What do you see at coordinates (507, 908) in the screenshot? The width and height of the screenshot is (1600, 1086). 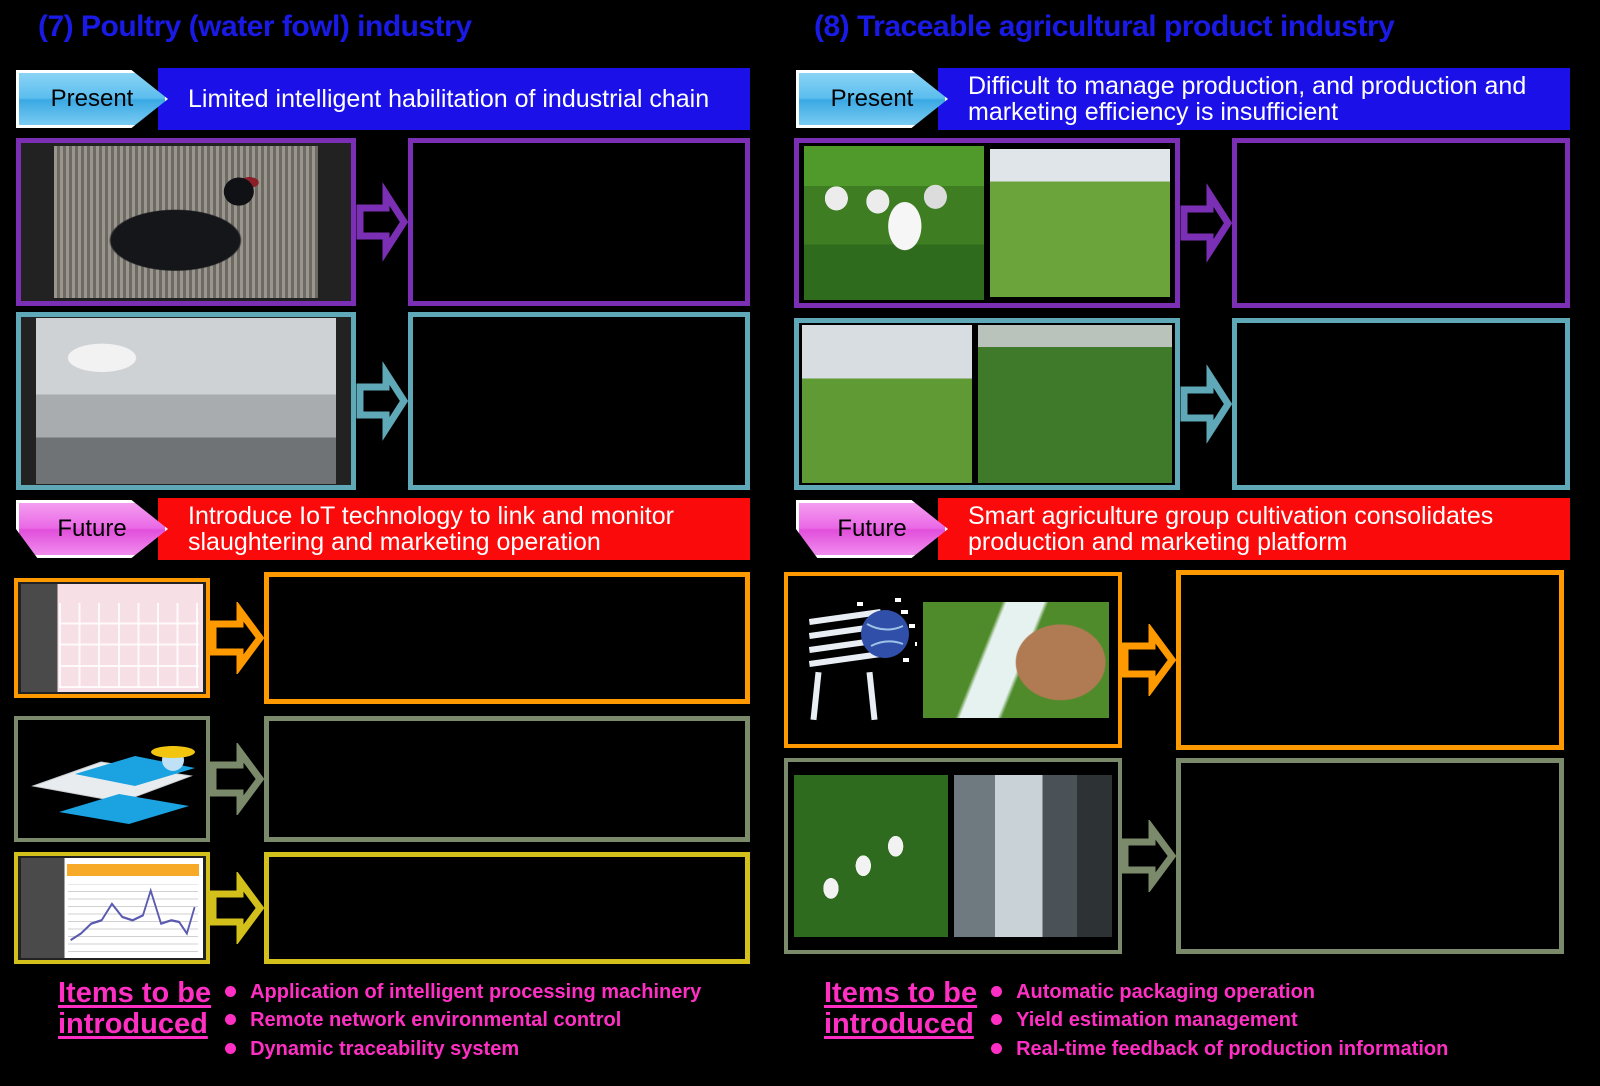 I see `future-row-3-text-poultry` at bounding box center [507, 908].